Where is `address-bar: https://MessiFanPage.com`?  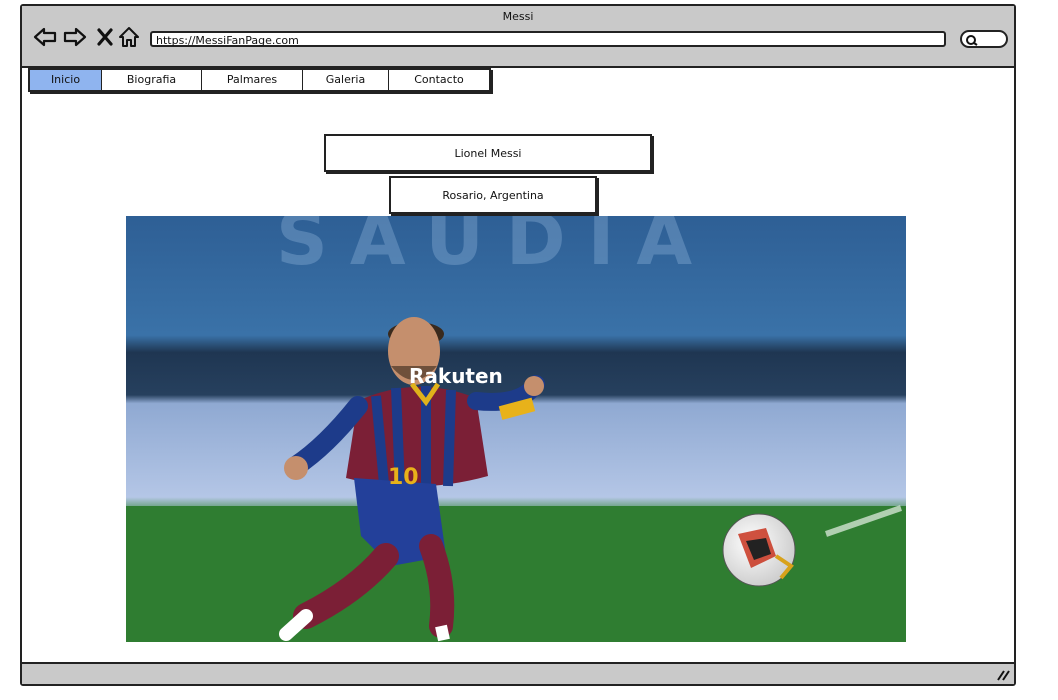 address-bar: https://MessiFanPage.com is located at coordinates (548, 39).